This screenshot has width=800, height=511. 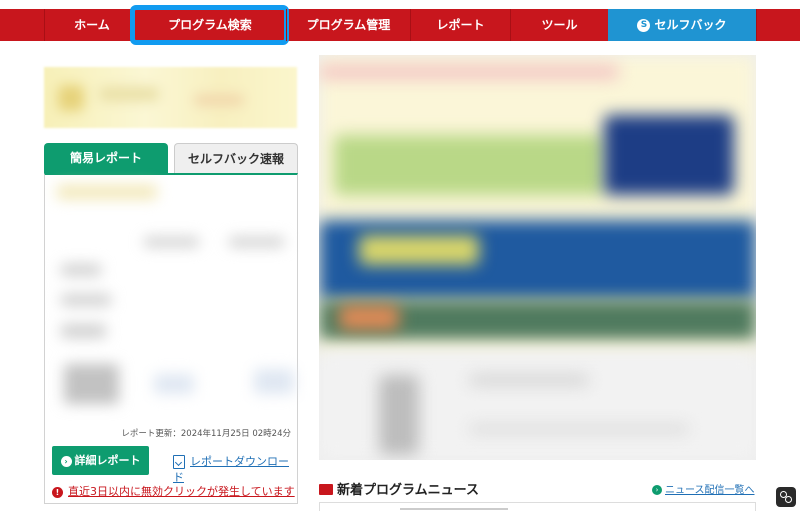 I want to click on nav-program-manage: プログラム管理, so click(x=348, y=25).